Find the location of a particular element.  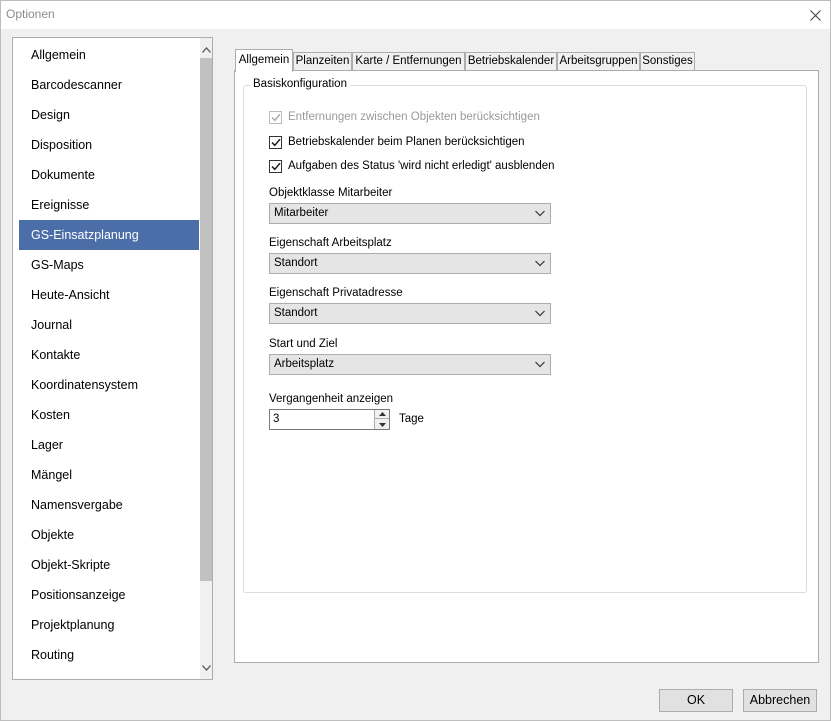

spinner-value: 3 is located at coordinates (276, 419).